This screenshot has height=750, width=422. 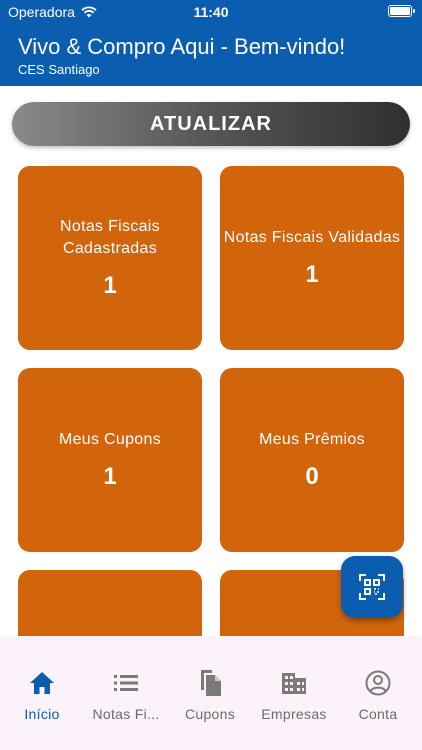 I want to click on tab-coupons: Cupons, so click(x=210, y=686).